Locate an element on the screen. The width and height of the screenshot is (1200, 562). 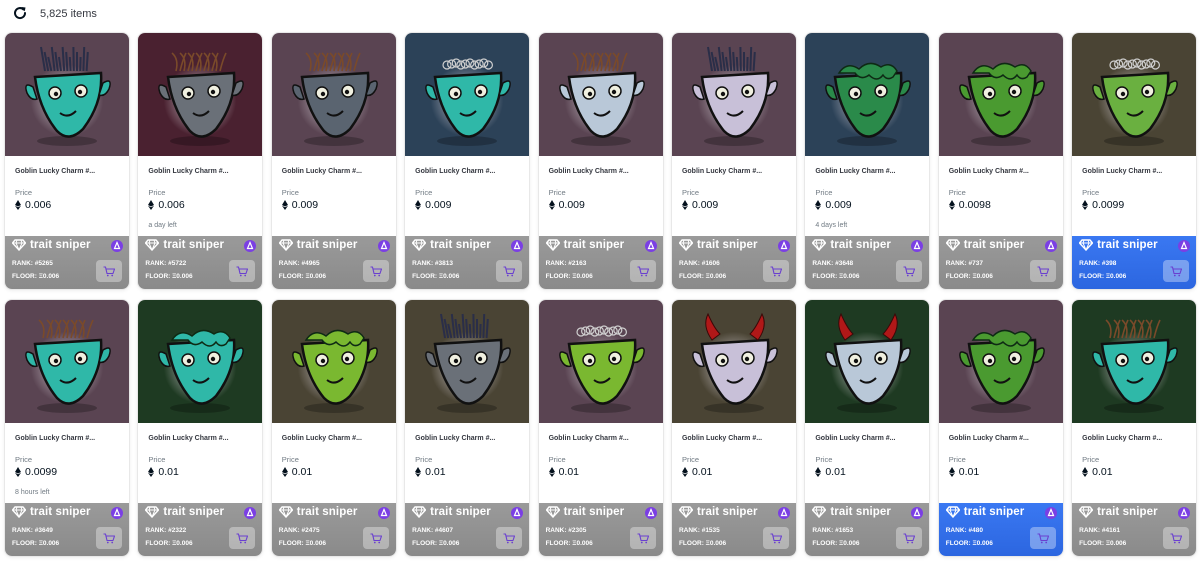
trait-sniper-bar: trait sniper RANK: #3648 FLOOR: Ξ0.006 is located at coordinates (867, 262).